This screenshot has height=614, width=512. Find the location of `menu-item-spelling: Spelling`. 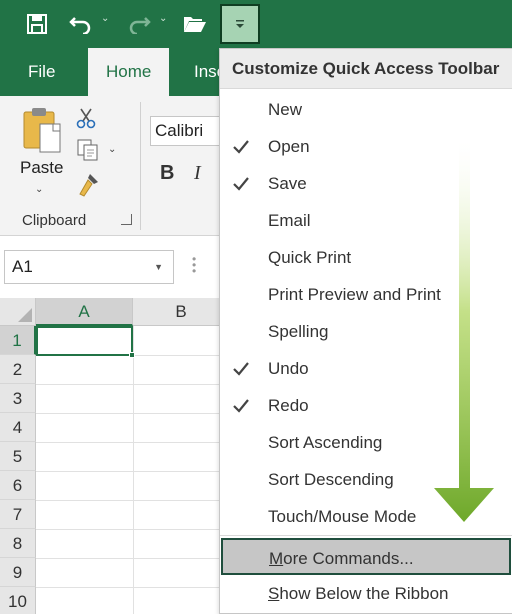

menu-item-spelling: Spelling is located at coordinates (366, 331).